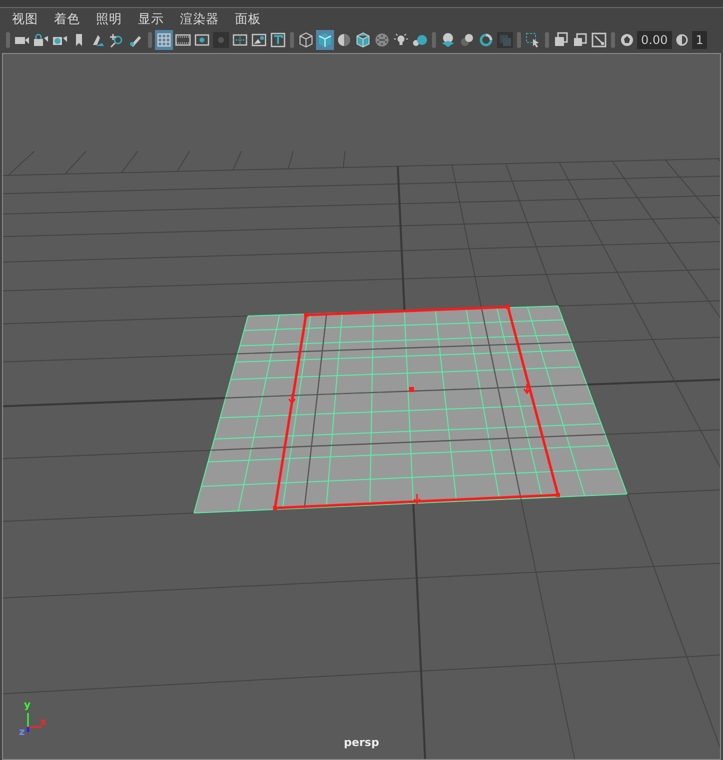  Describe the element at coordinates (240, 40) in the screenshot. I see `field-chart-icon` at that location.